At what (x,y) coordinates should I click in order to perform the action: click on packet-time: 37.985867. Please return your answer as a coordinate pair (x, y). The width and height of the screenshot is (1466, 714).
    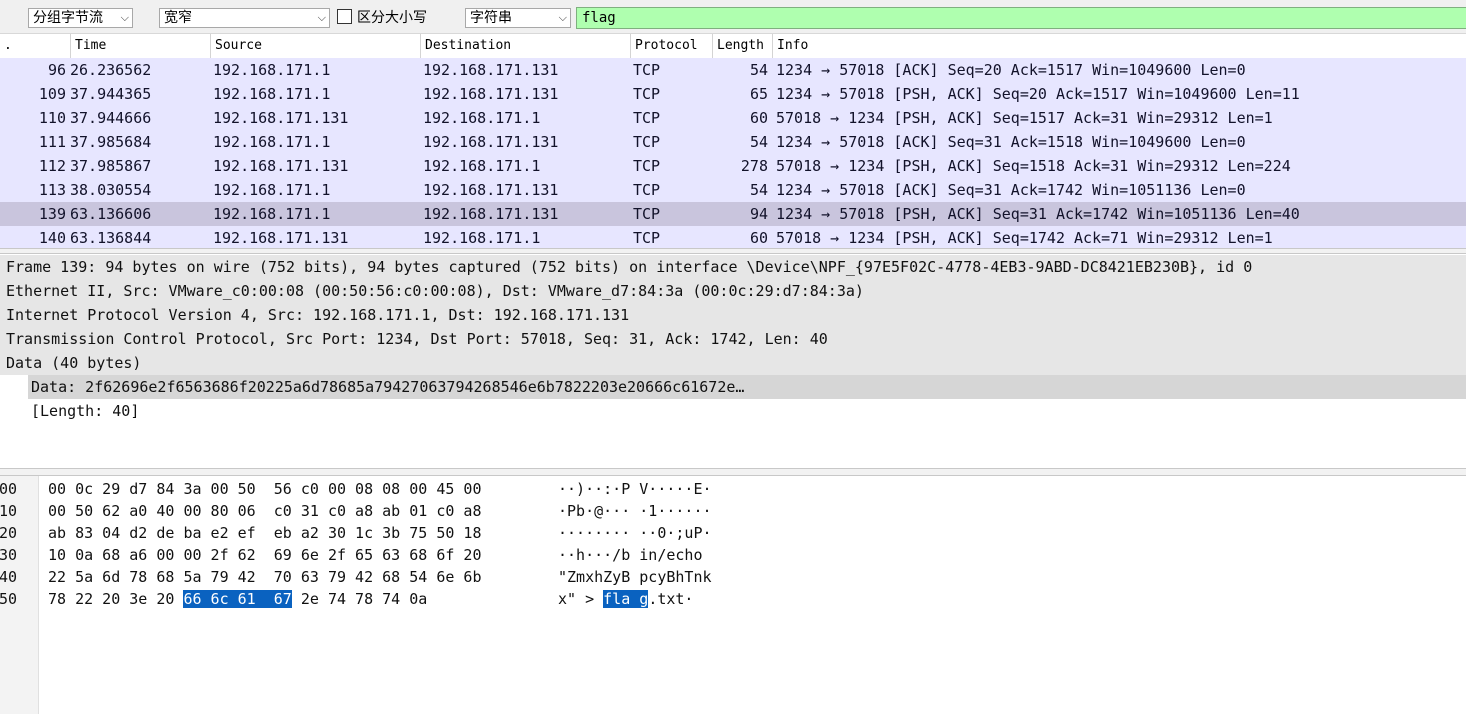
    Looking at the image, I should click on (111, 166).